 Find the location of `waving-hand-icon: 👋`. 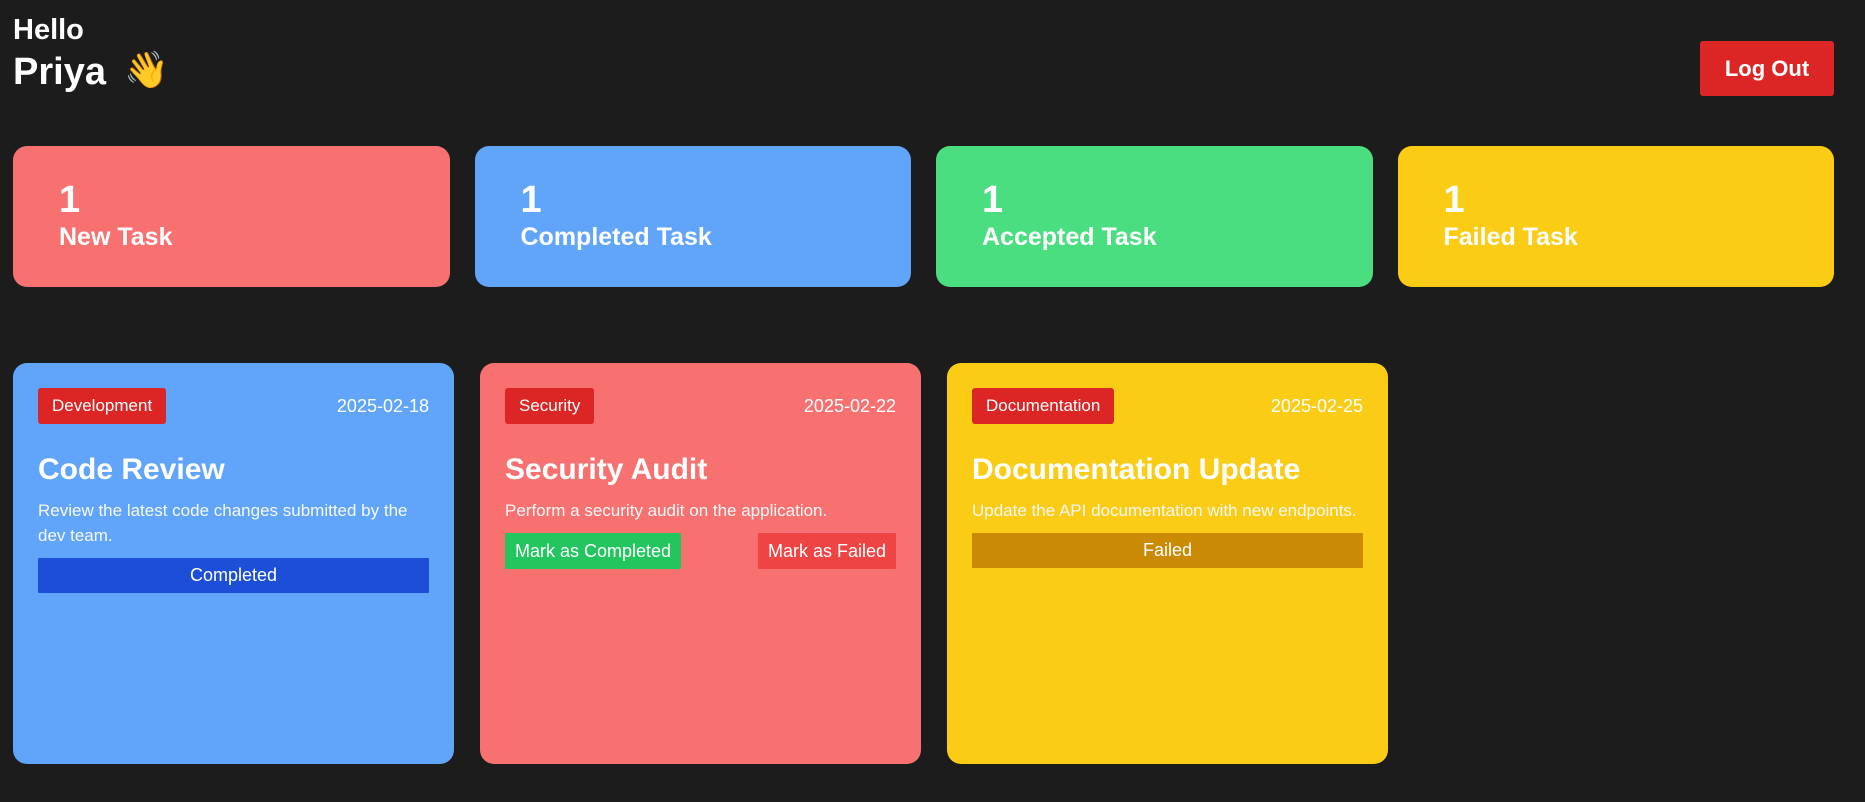

waving-hand-icon: 👋 is located at coordinates (146, 69).